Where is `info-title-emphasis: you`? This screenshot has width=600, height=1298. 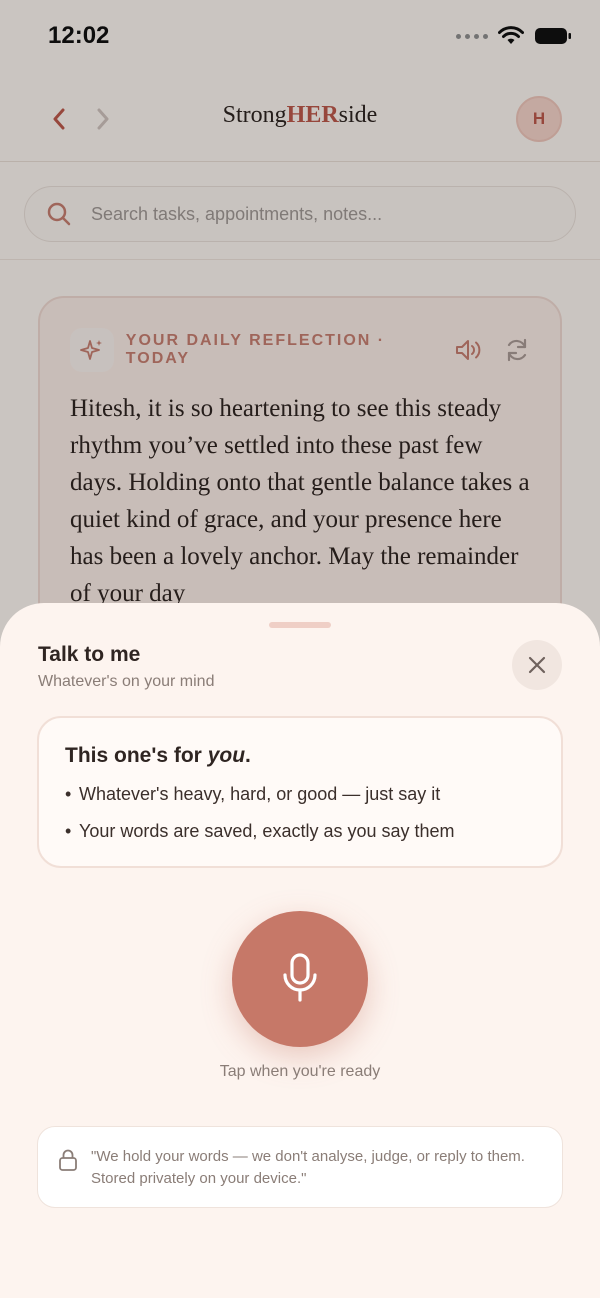 info-title-emphasis: you is located at coordinates (226, 755).